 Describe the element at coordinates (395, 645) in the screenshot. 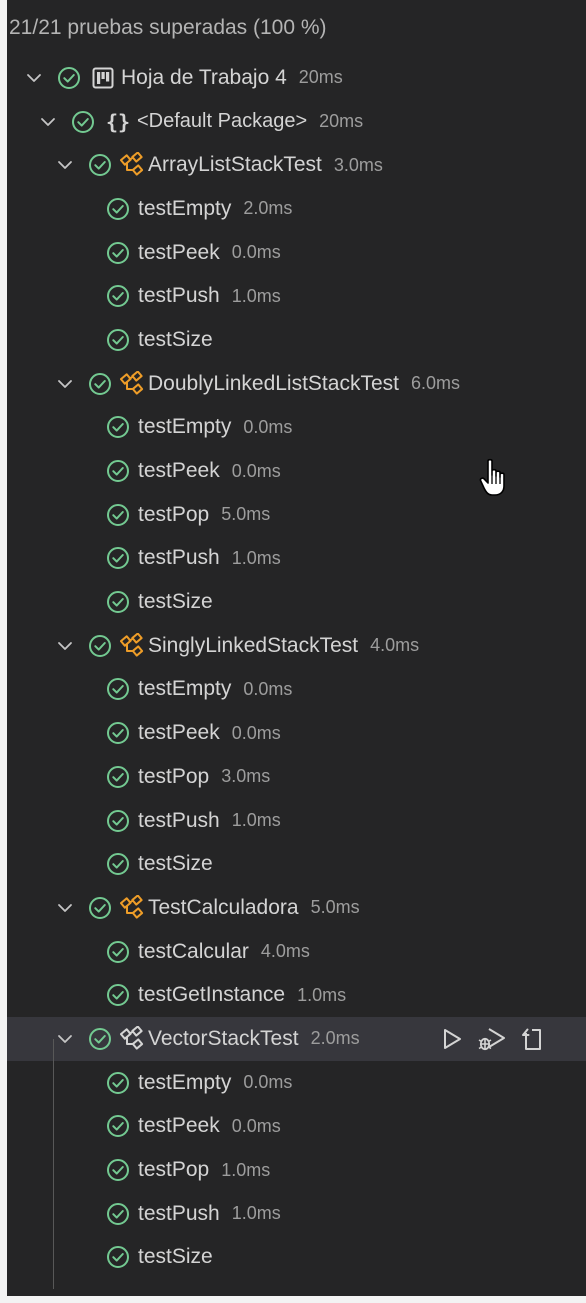

I see `duration-label: 4.0ms` at that location.